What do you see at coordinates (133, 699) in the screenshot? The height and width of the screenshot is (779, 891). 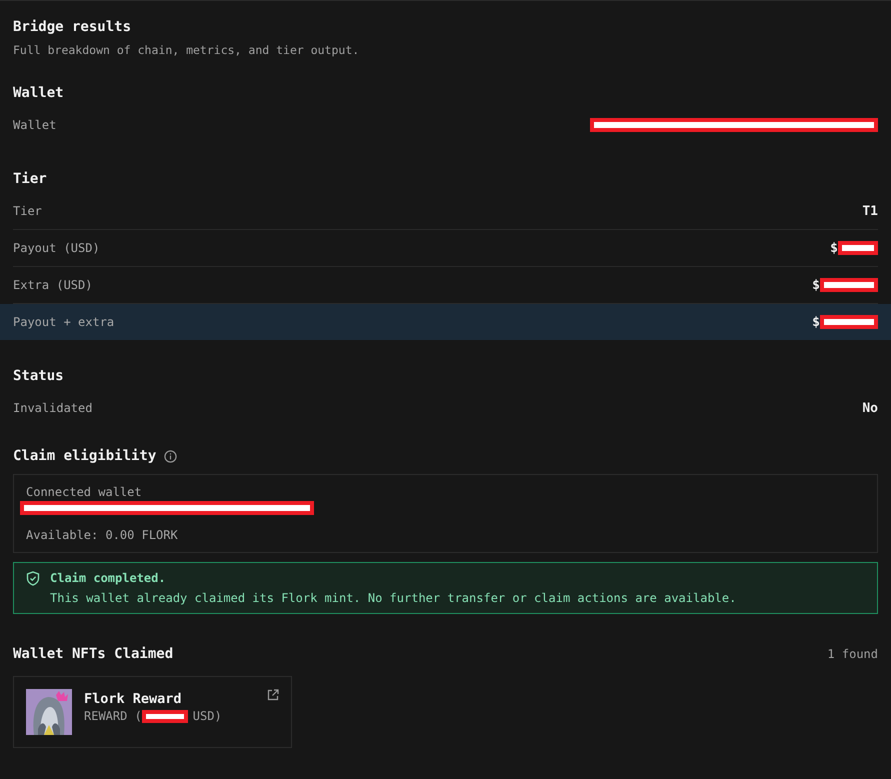 I see `nft-name: Flork Reward` at bounding box center [133, 699].